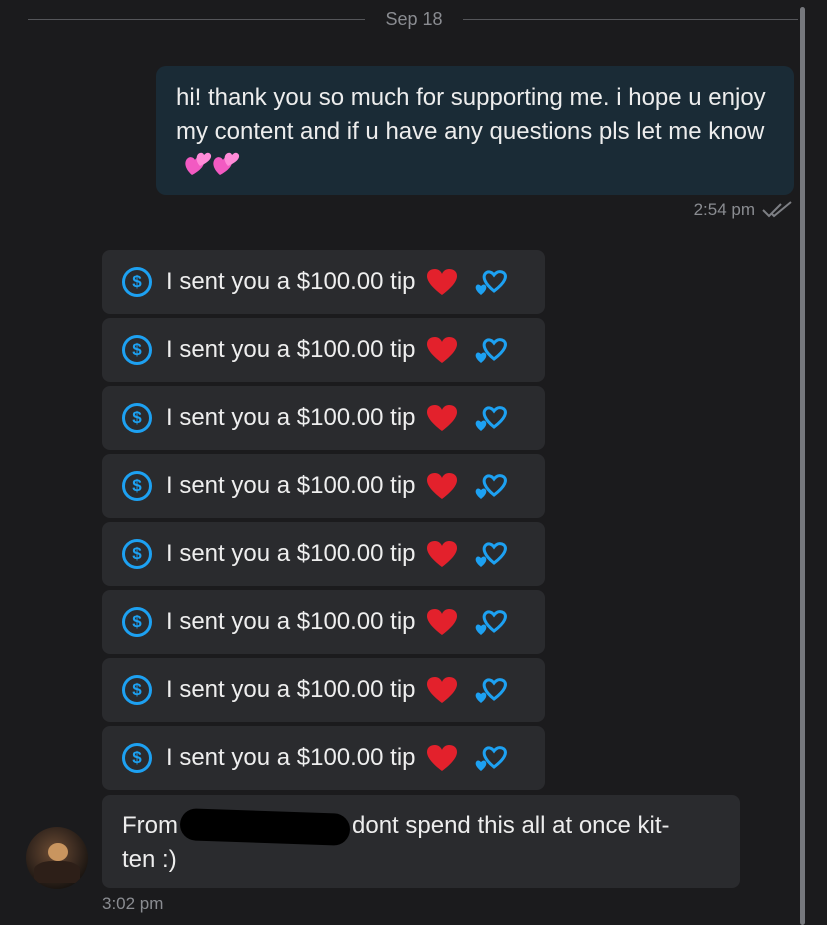  I want to click on outgoing-time-label: 2:54 pm, so click(724, 209).